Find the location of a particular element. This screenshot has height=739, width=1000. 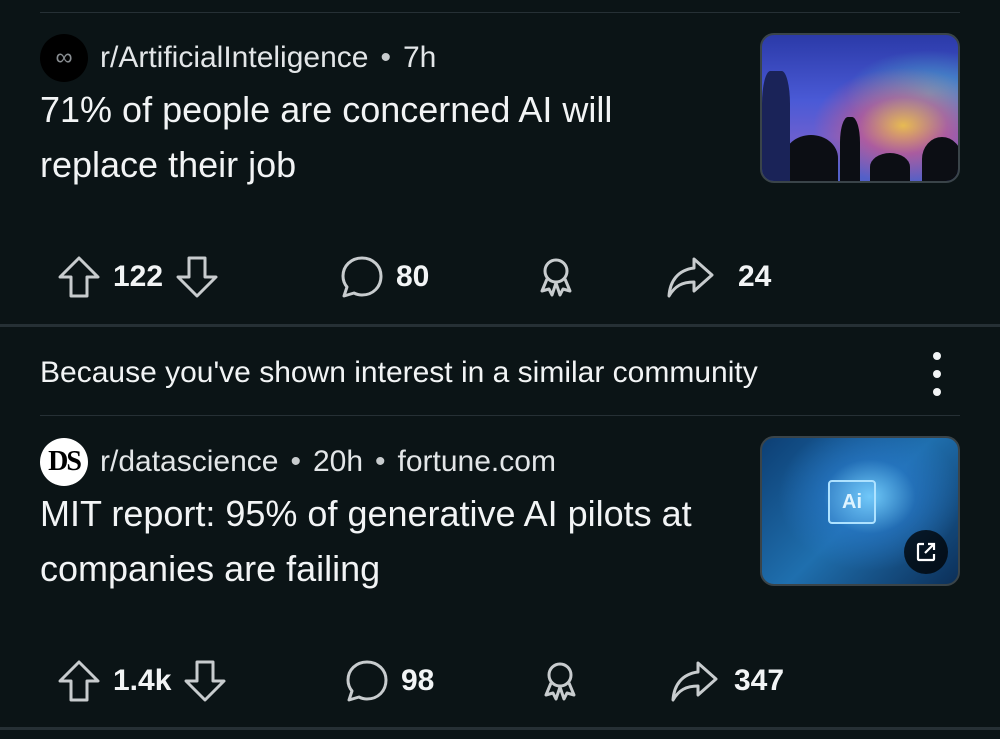

share-count: 24 is located at coordinates (755, 276).